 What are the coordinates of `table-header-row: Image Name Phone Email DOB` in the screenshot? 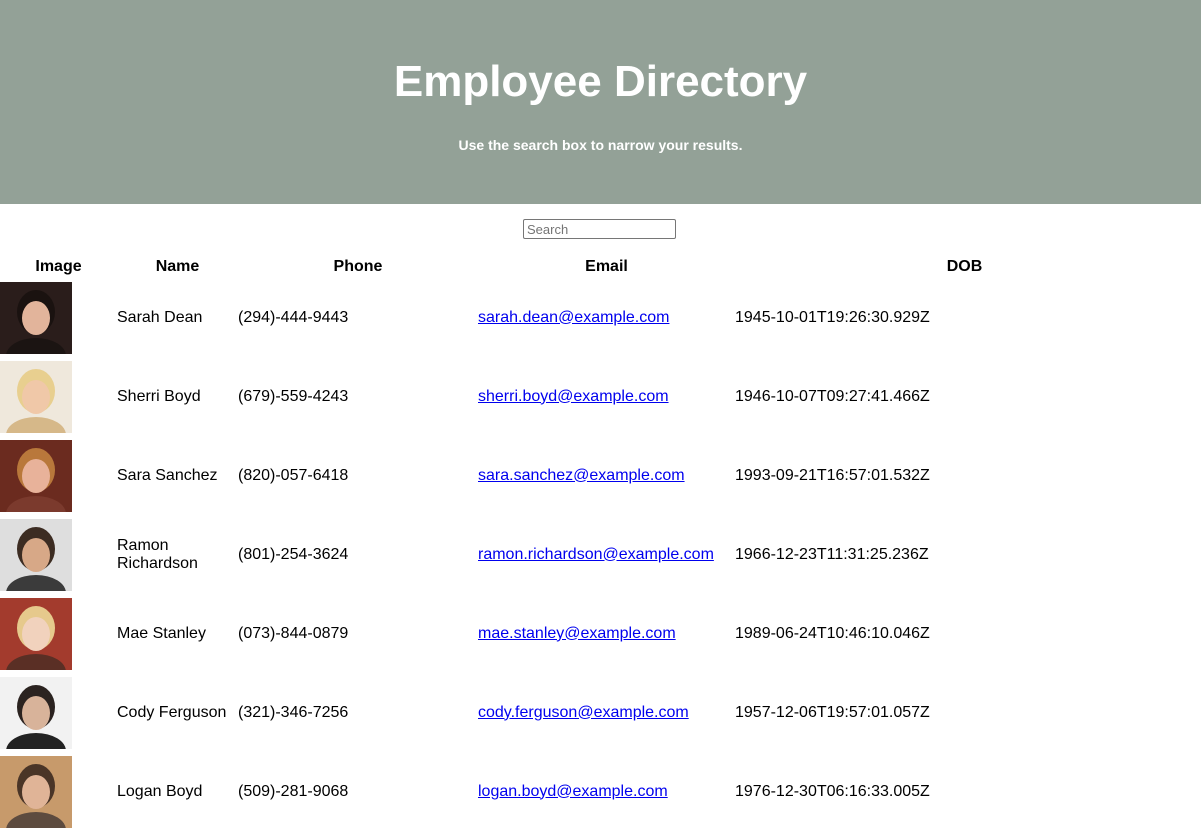 It's located at (597, 267).